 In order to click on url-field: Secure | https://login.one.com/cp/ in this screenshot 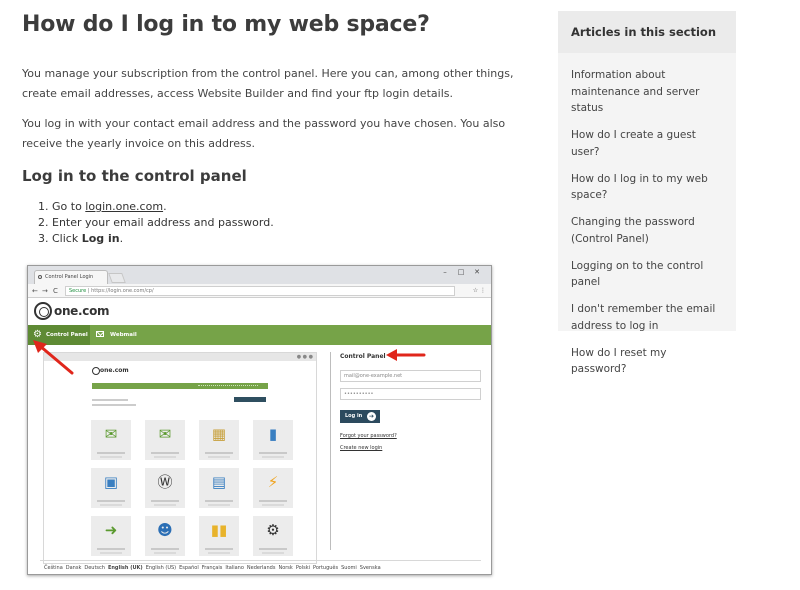, I will do `click(260, 291)`.